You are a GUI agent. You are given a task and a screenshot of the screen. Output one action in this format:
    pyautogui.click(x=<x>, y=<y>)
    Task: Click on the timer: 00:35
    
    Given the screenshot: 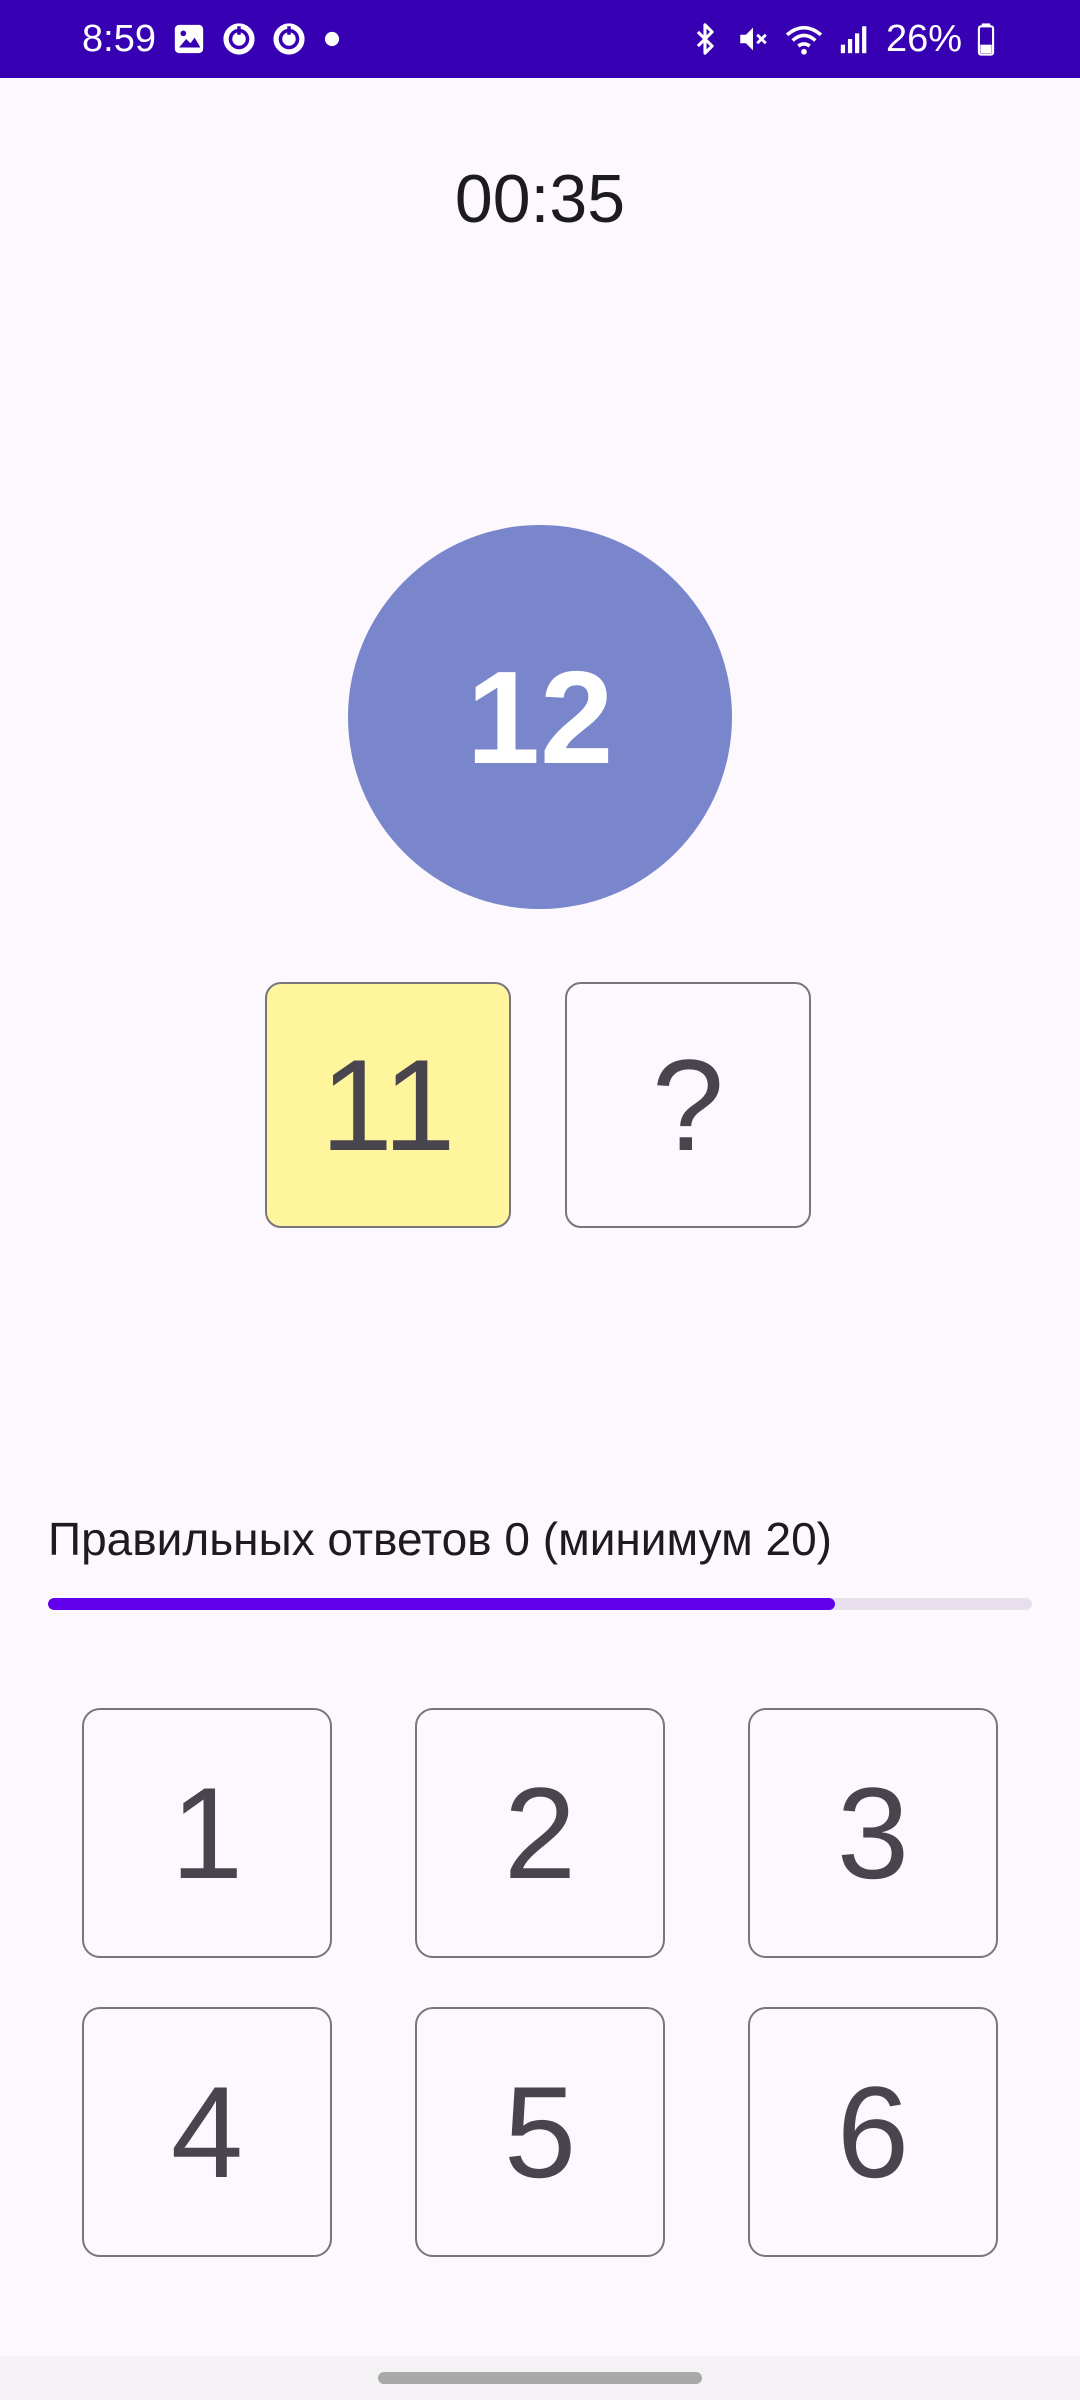 What is the action you would take?
    pyautogui.click(x=540, y=199)
    